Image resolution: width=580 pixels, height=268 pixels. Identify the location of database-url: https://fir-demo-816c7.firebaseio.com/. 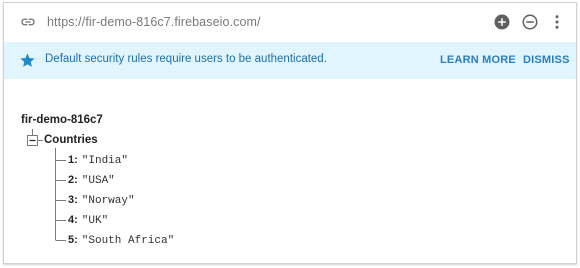
(154, 22).